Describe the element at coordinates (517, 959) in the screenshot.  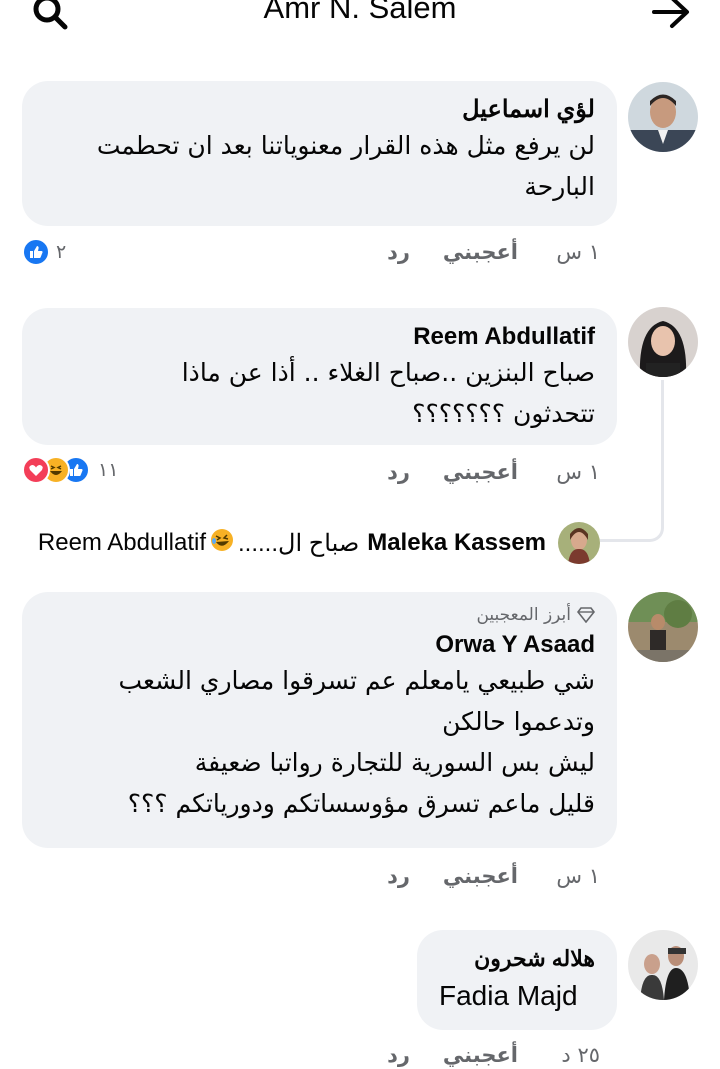
I see `comment-author: هلاله شحرون` at that location.